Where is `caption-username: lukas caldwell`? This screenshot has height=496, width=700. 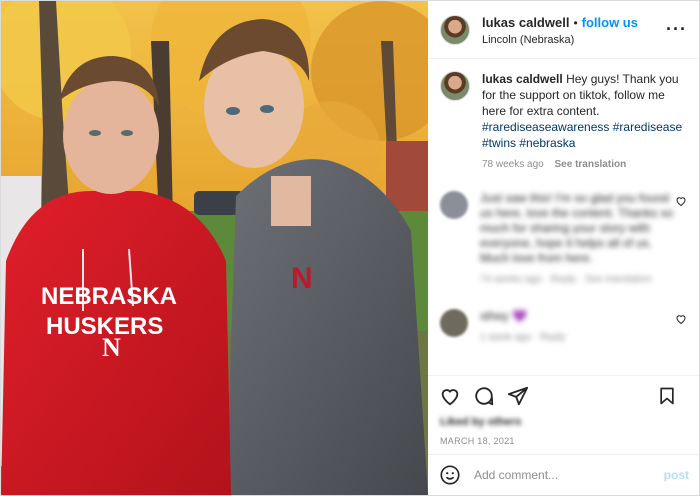 caption-username: lukas caldwell is located at coordinates (522, 79).